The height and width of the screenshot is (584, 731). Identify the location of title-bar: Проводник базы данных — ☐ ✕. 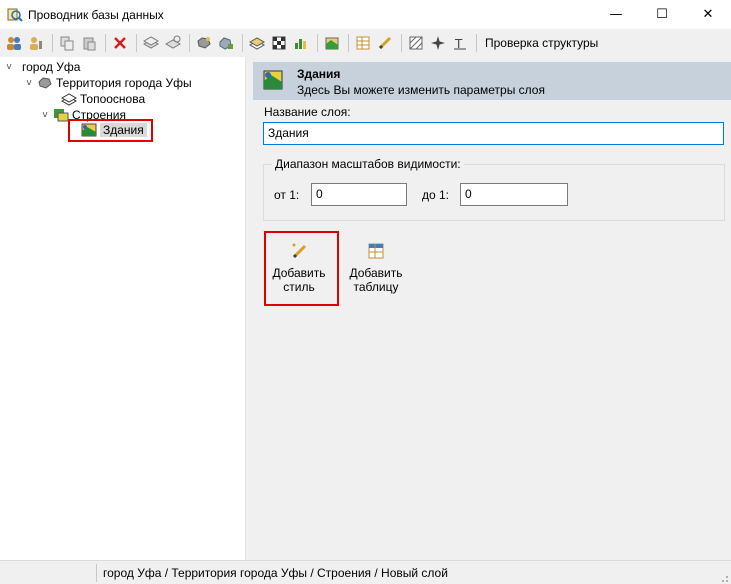
(365, 14).